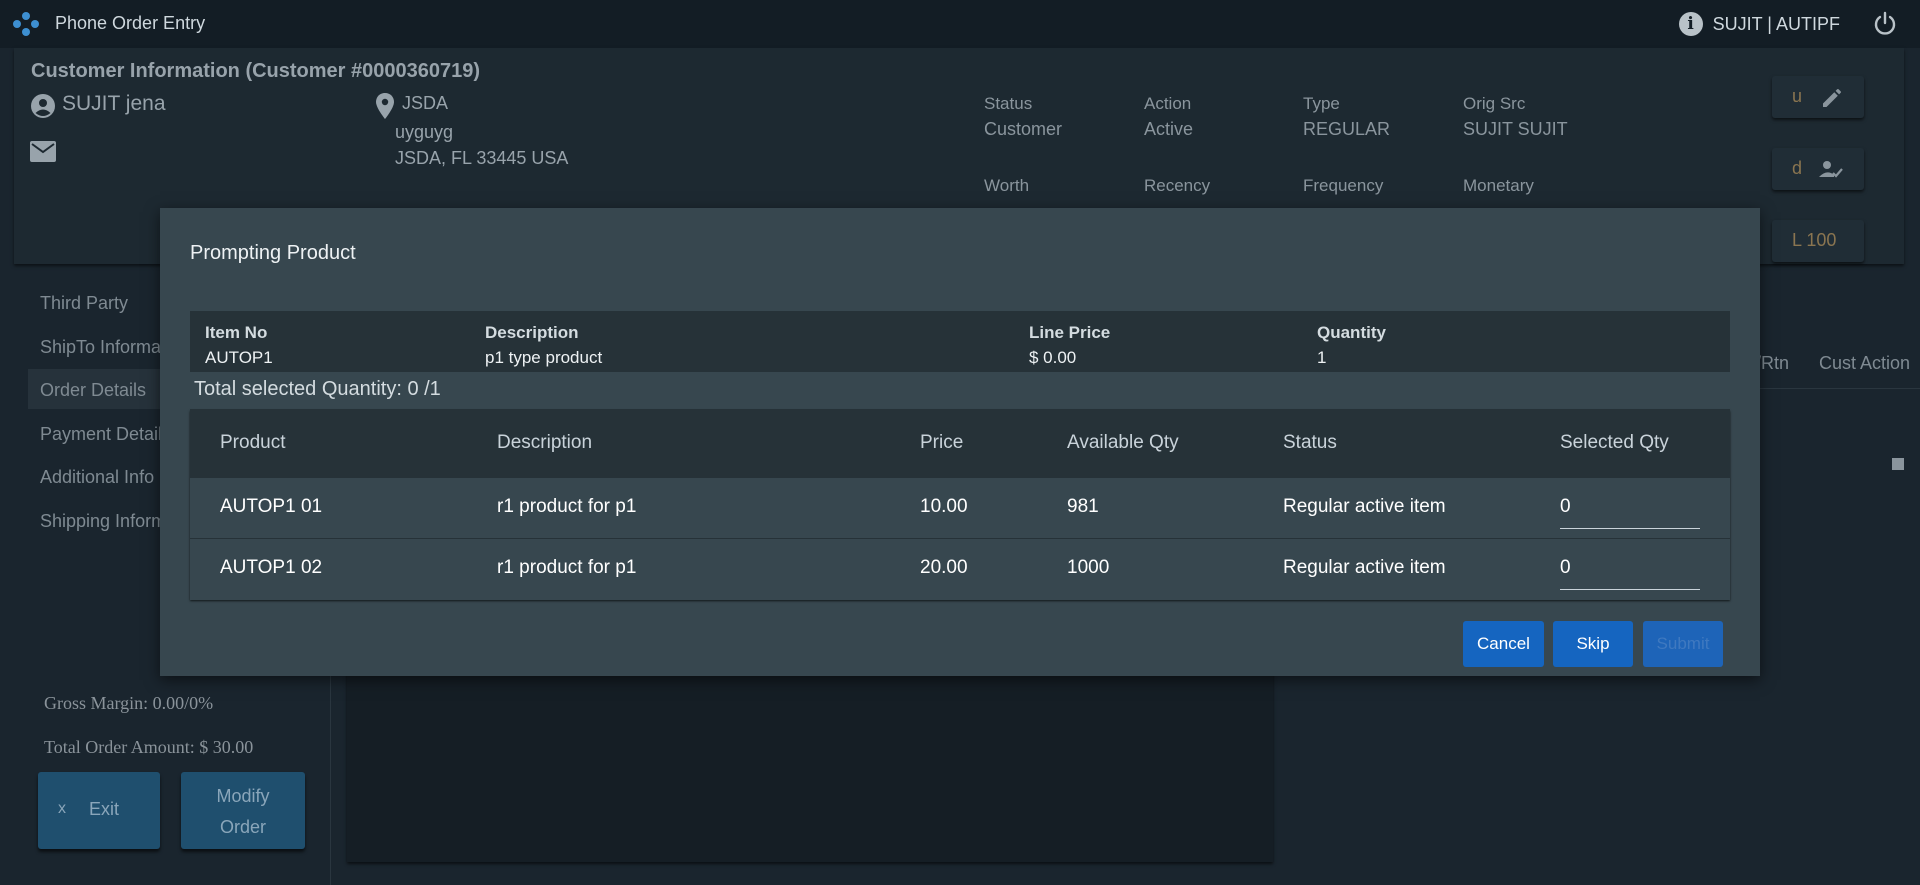 Image resolution: width=1920 pixels, height=885 pixels. What do you see at coordinates (97, 477) in the screenshot?
I see `nav-item-label: Additional Info` at bounding box center [97, 477].